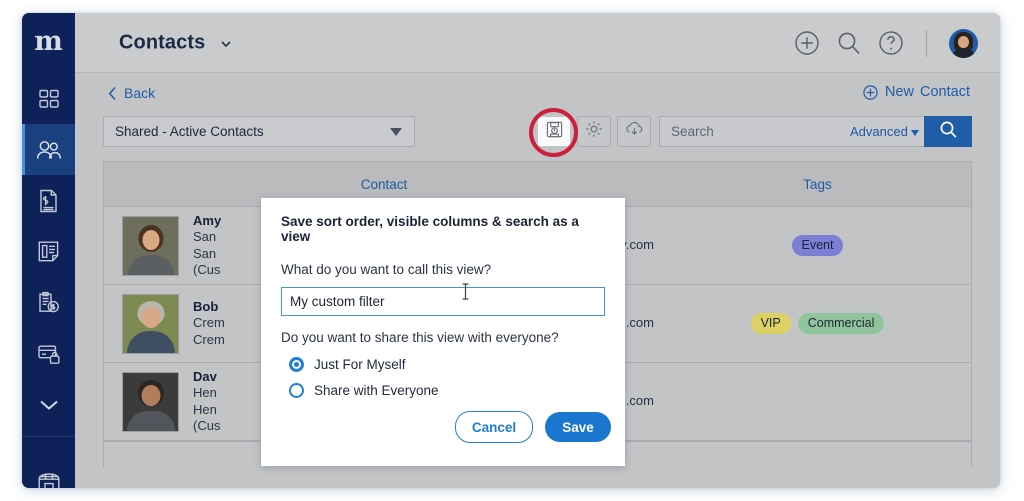 Image resolution: width=1024 pixels, height=501 pixels. Describe the element at coordinates (916, 92) in the screenshot. I see `new-contact-button: New Contact` at that location.